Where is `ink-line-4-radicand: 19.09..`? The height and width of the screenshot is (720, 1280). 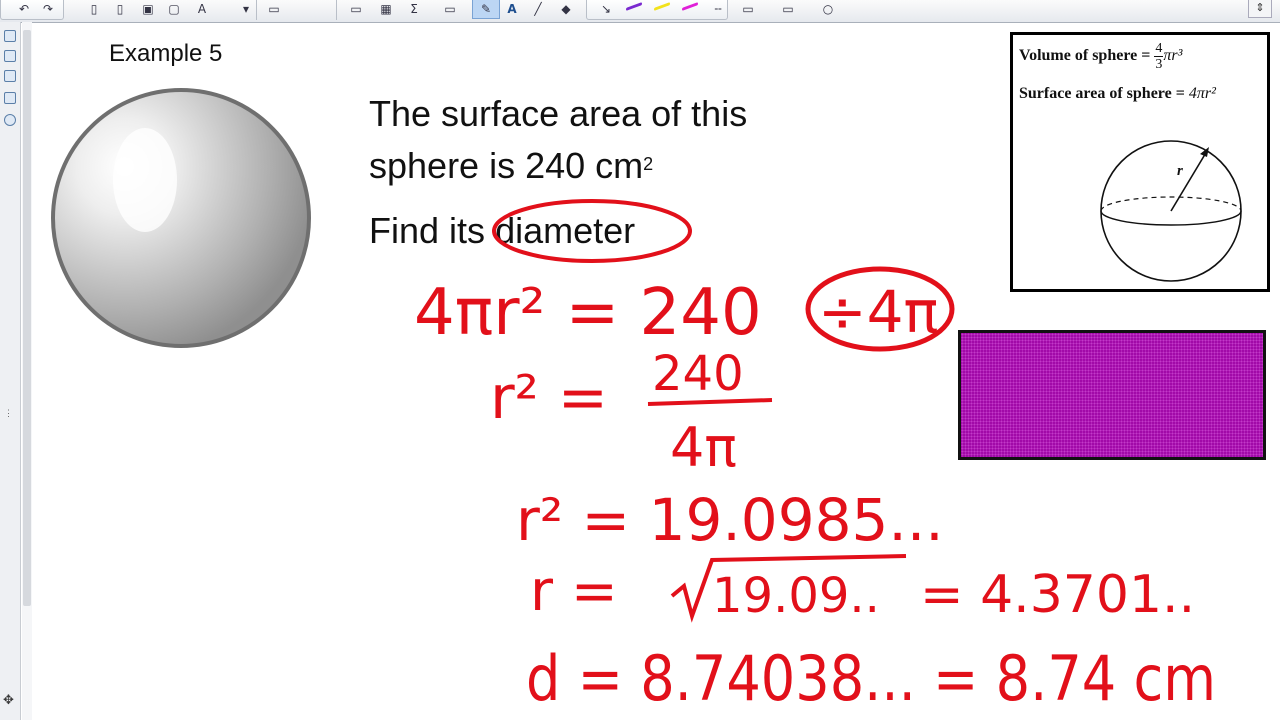 ink-line-4-radicand: 19.09.. is located at coordinates (796, 596).